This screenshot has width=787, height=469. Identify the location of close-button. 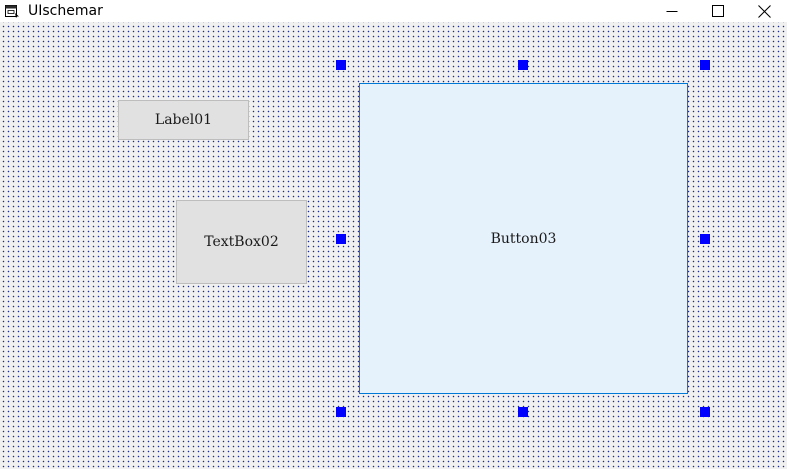
(764, 11).